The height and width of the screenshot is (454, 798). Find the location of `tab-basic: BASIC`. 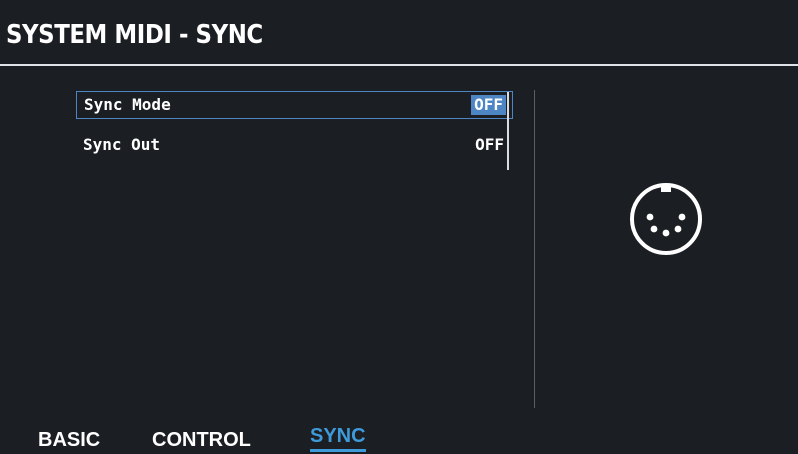

tab-basic: BASIC is located at coordinates (69, 440).